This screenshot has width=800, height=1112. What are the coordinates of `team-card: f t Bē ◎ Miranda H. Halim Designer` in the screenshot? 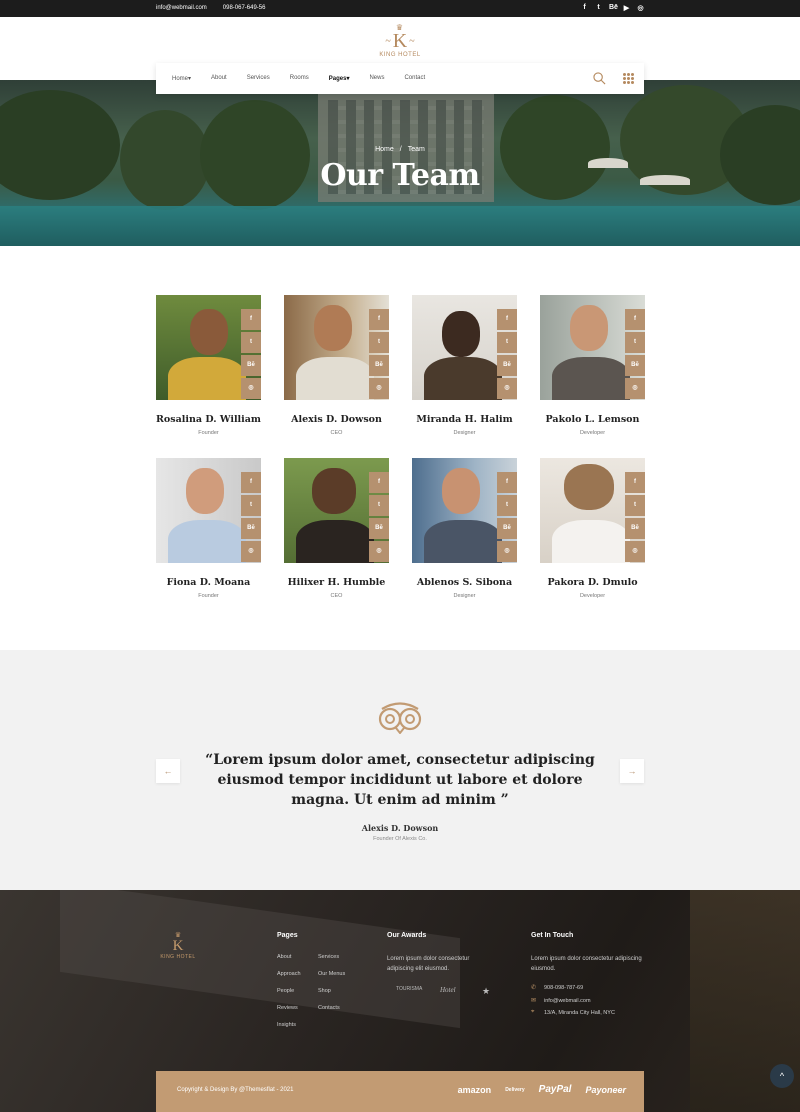 It's located at (464, 365).